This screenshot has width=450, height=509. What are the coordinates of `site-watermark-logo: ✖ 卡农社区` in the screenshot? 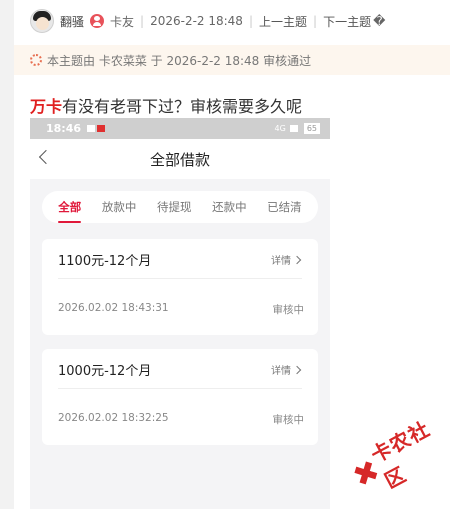 It's located at (395, 458).